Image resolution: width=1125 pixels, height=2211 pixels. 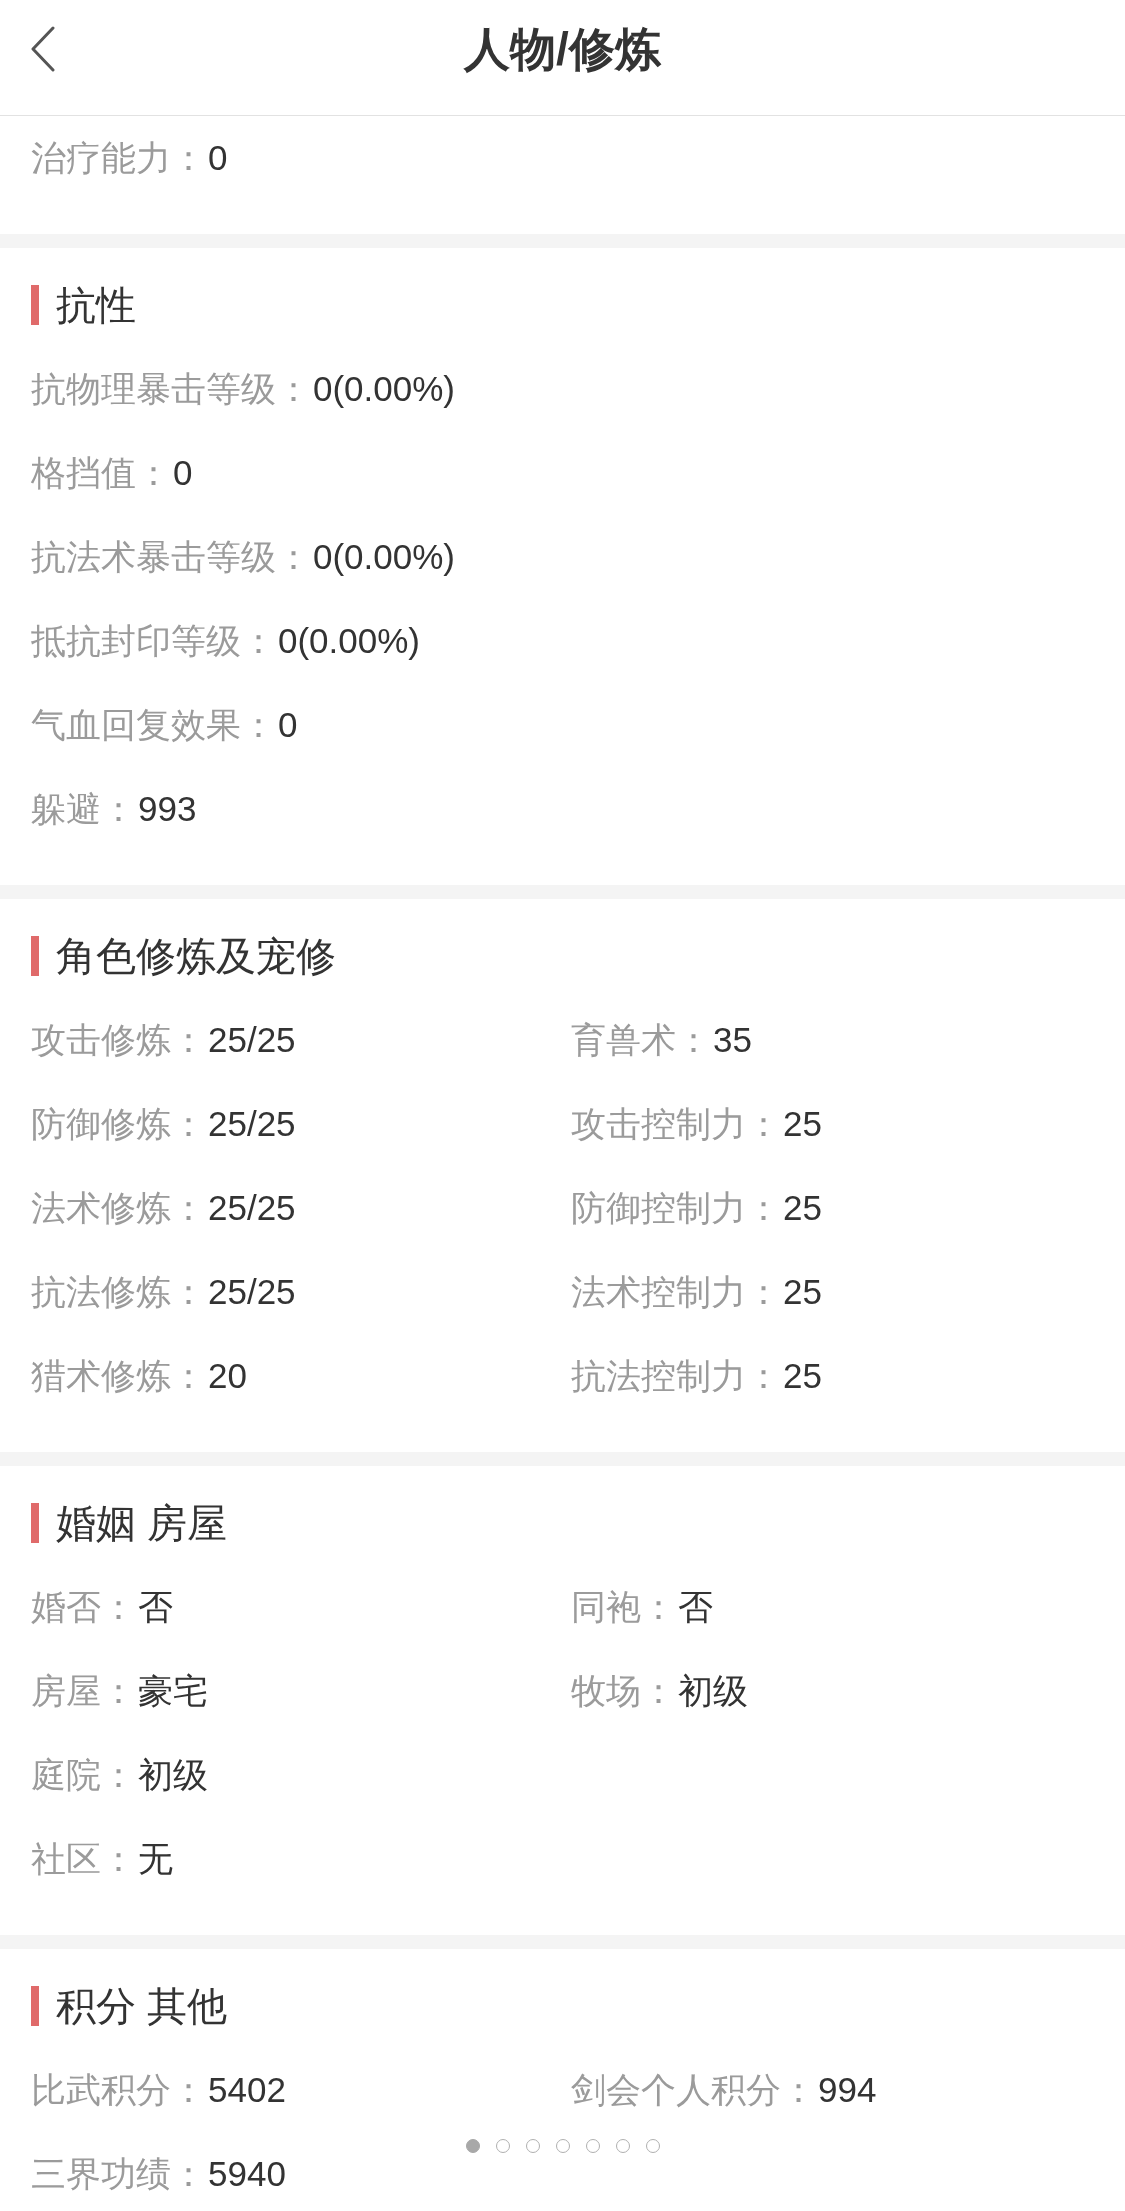 I want to click on stat-label: 攻击修炼：, so click(x=118, y=1039).